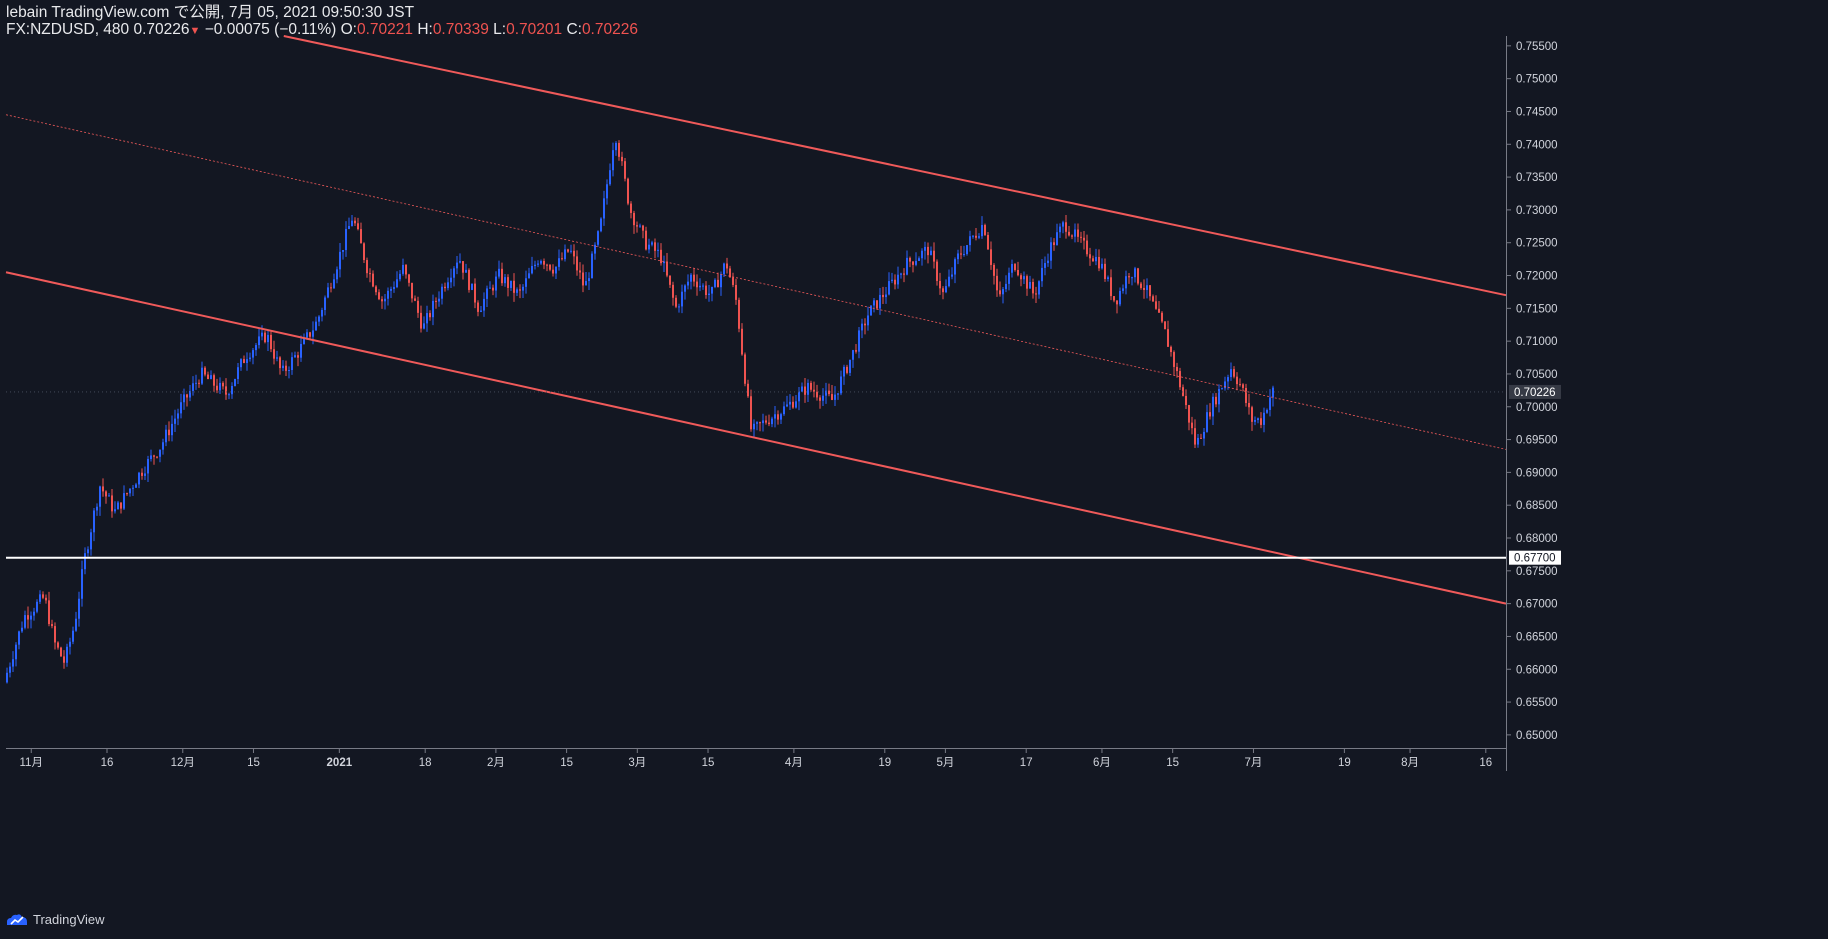 This screenshot has height=939, width=1828. Describe the element at coordinates (1537, 112) in the screenshot. I see `y-tick-label: 0.74500` at that location.